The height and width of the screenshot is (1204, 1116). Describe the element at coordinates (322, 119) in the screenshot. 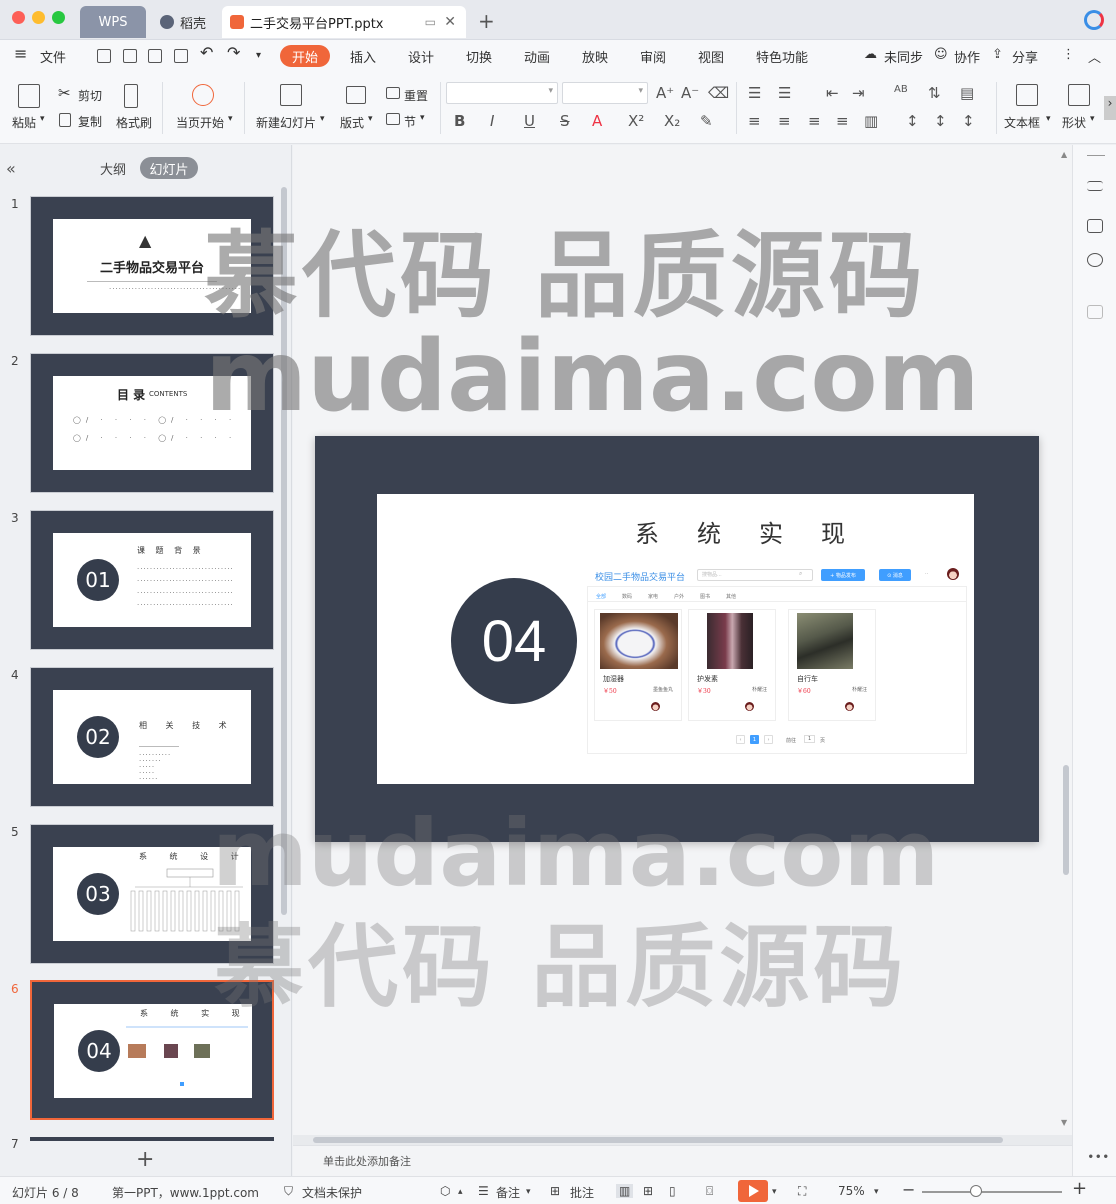

I see `new-slide-dropdown-icon: ▾` at that location.